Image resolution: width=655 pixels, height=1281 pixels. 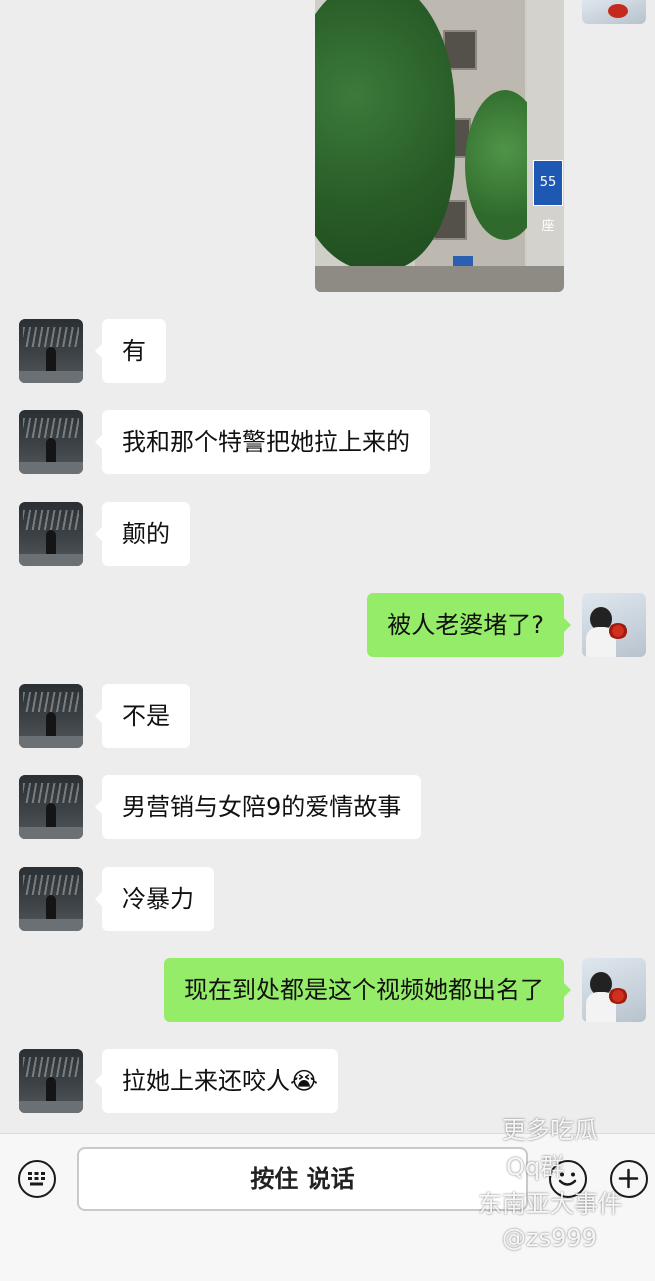 What do you see at coordinates (367, 990) in the screenshot?
I see `message-bubble-outgoing: 现在到处都是这个视频她都出名了` at bounding box center [367, 990].